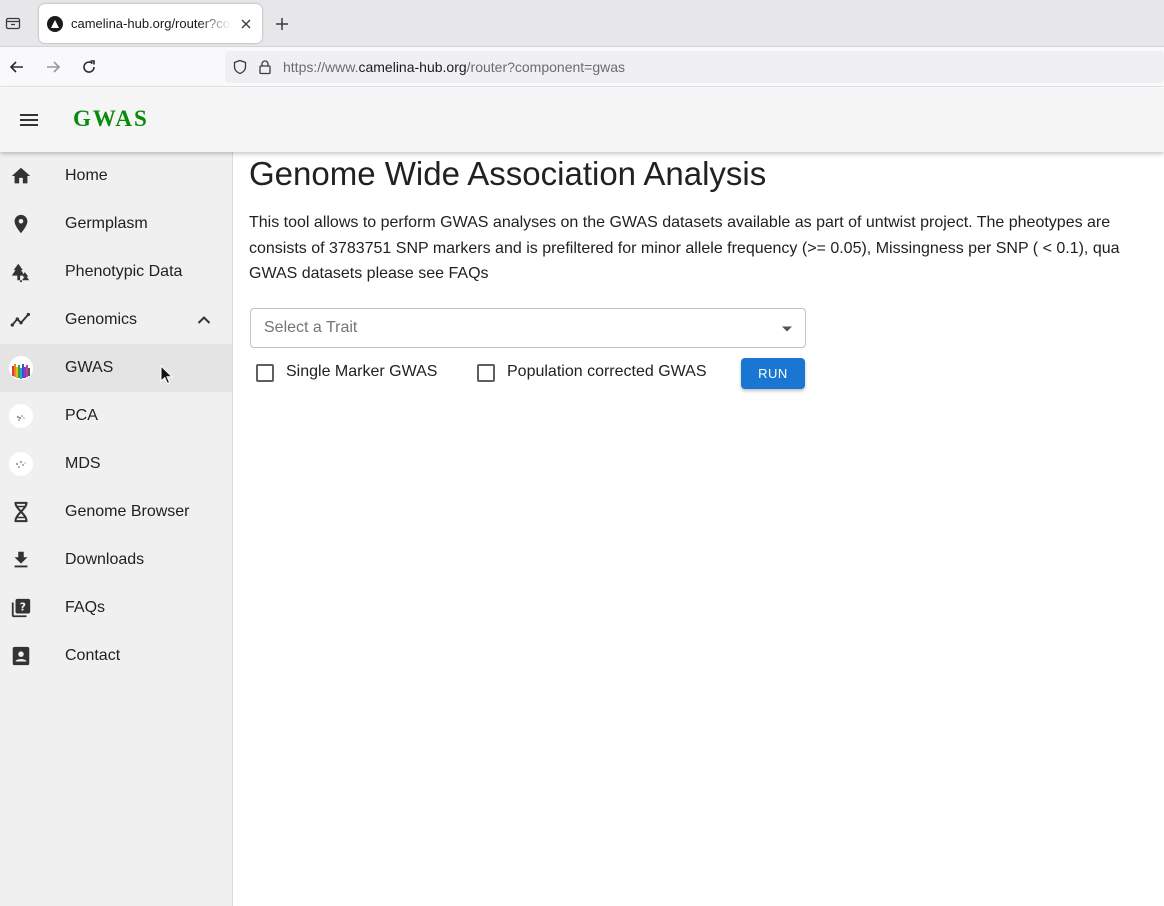 The height and width of the screenshot is (906, 1164). I want to click on tracking-shield-icon, so click(240, 67).